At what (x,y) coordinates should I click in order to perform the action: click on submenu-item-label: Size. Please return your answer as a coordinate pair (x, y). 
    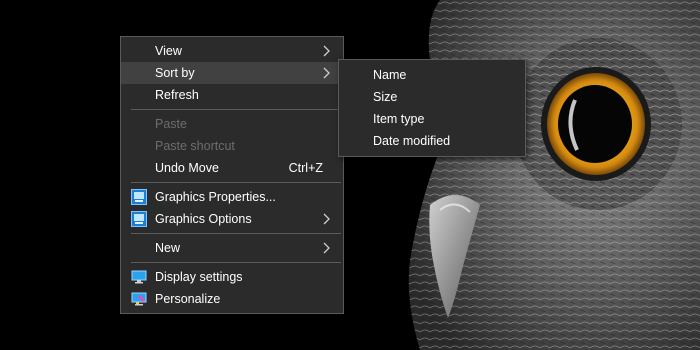
    Looking at the image, I should click on (385, 97).